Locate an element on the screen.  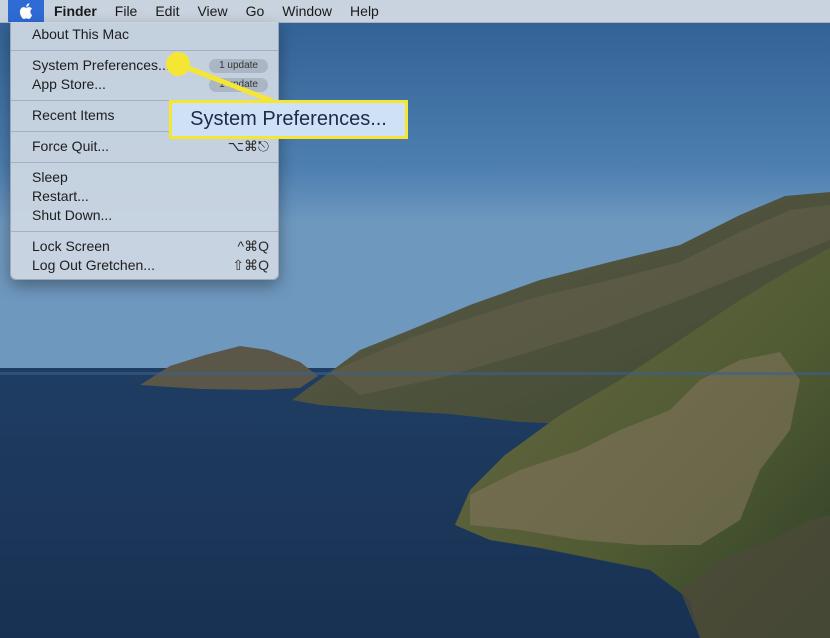
menu-item-label: About This Mac is located at coordinates (81, 34).